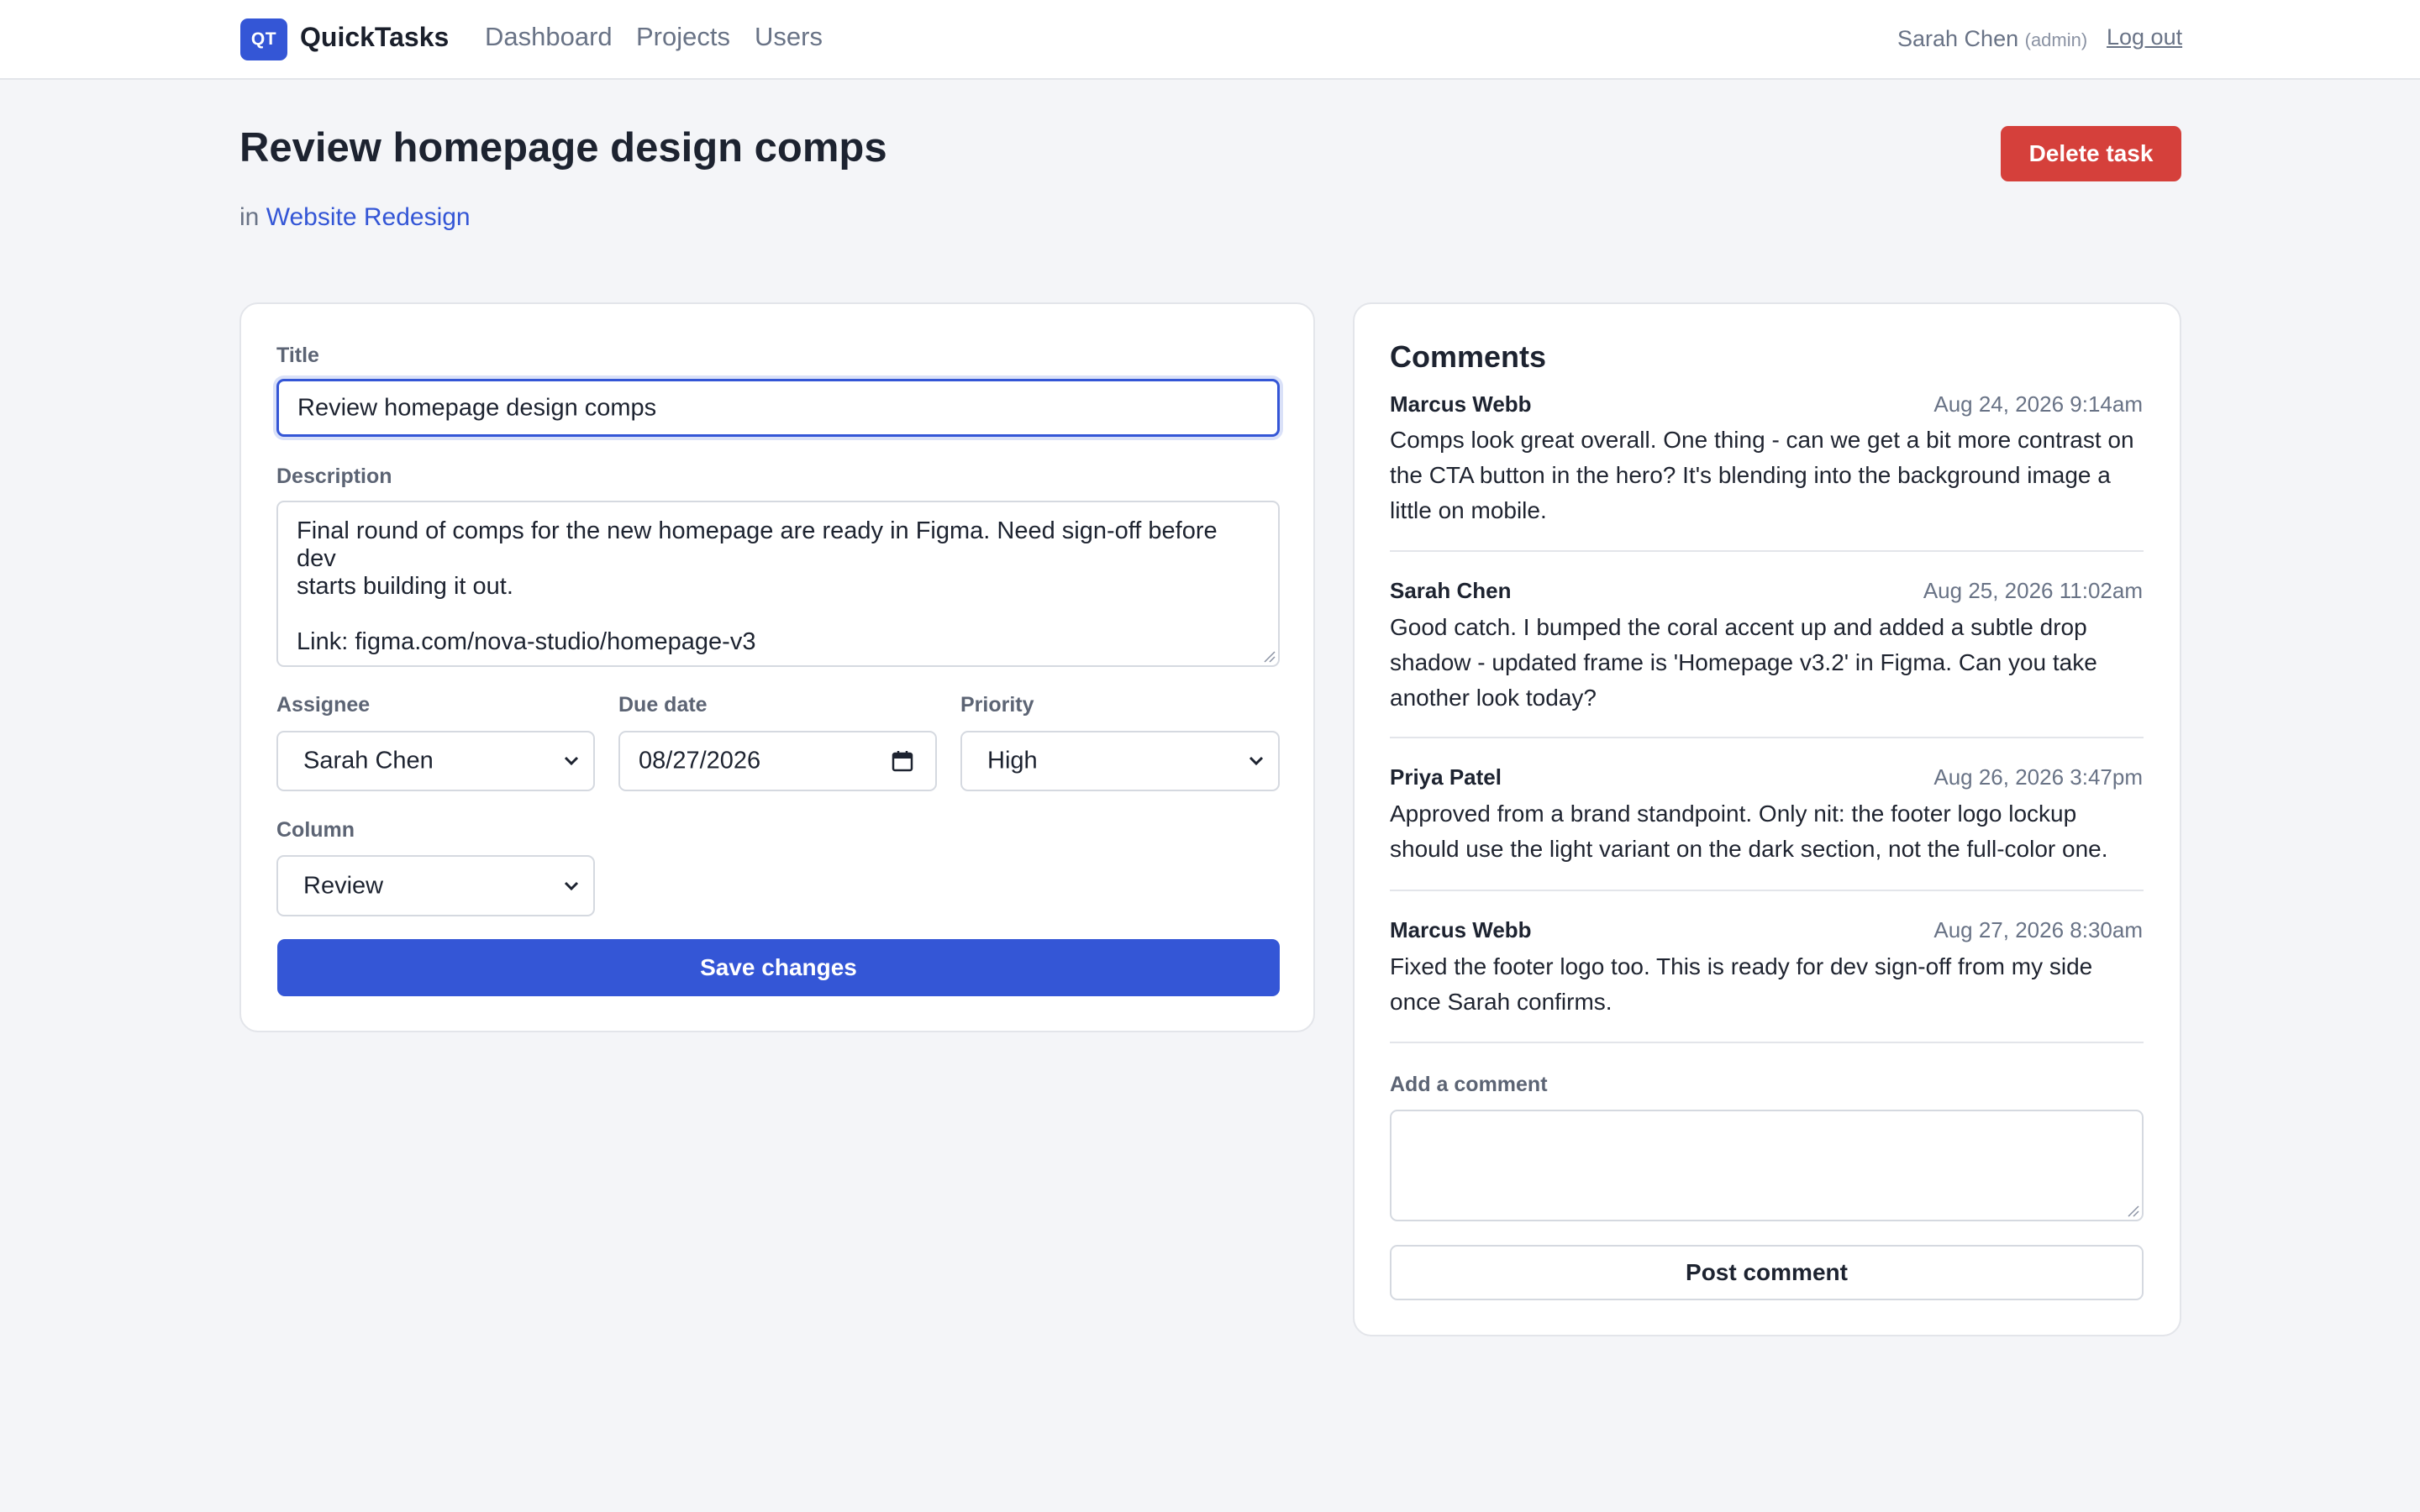 This screenshot has width=2420, height=1512. I want to click on assignee-select: Sarah Chen, so click(435, 761).